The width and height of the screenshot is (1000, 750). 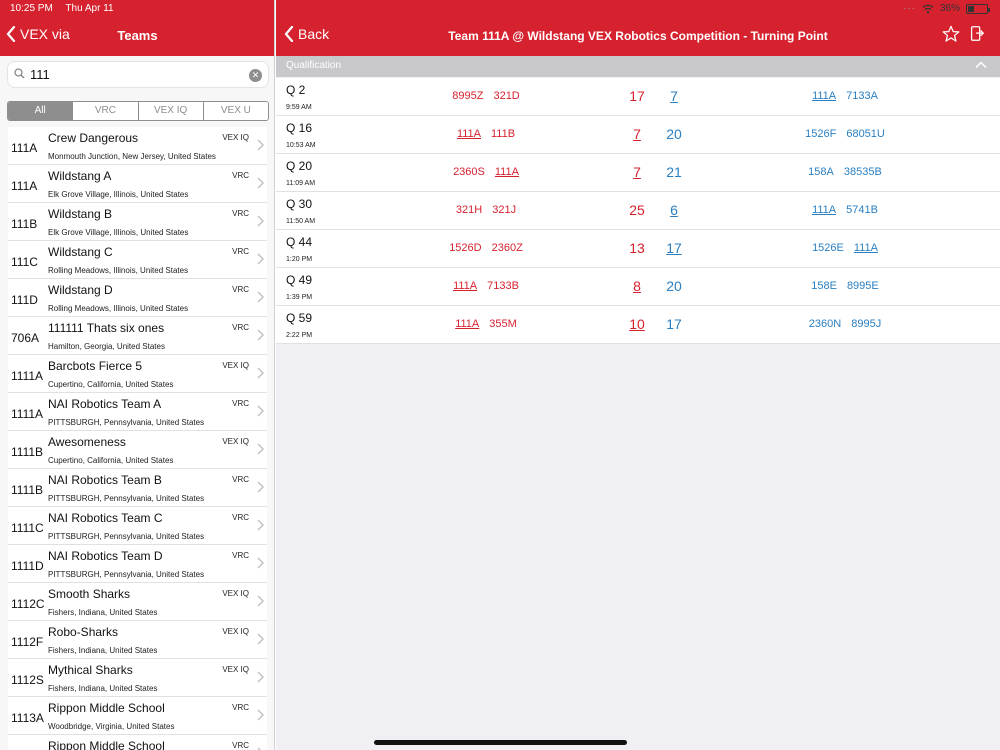 I want to click on match-row: Q 49 1:39 PM 111A 7133B 8 20 158E 8995E, so click(x=638, y=287).